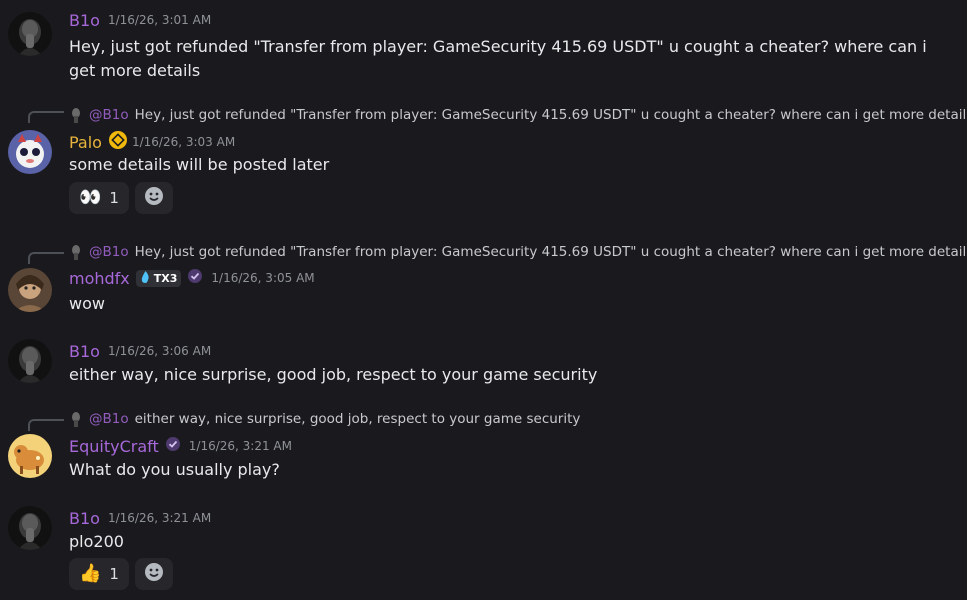  What do you see at coordinates (114, 446) in the screenshot?
I see `username: EquityCraft` at bounding box center [114, 446].